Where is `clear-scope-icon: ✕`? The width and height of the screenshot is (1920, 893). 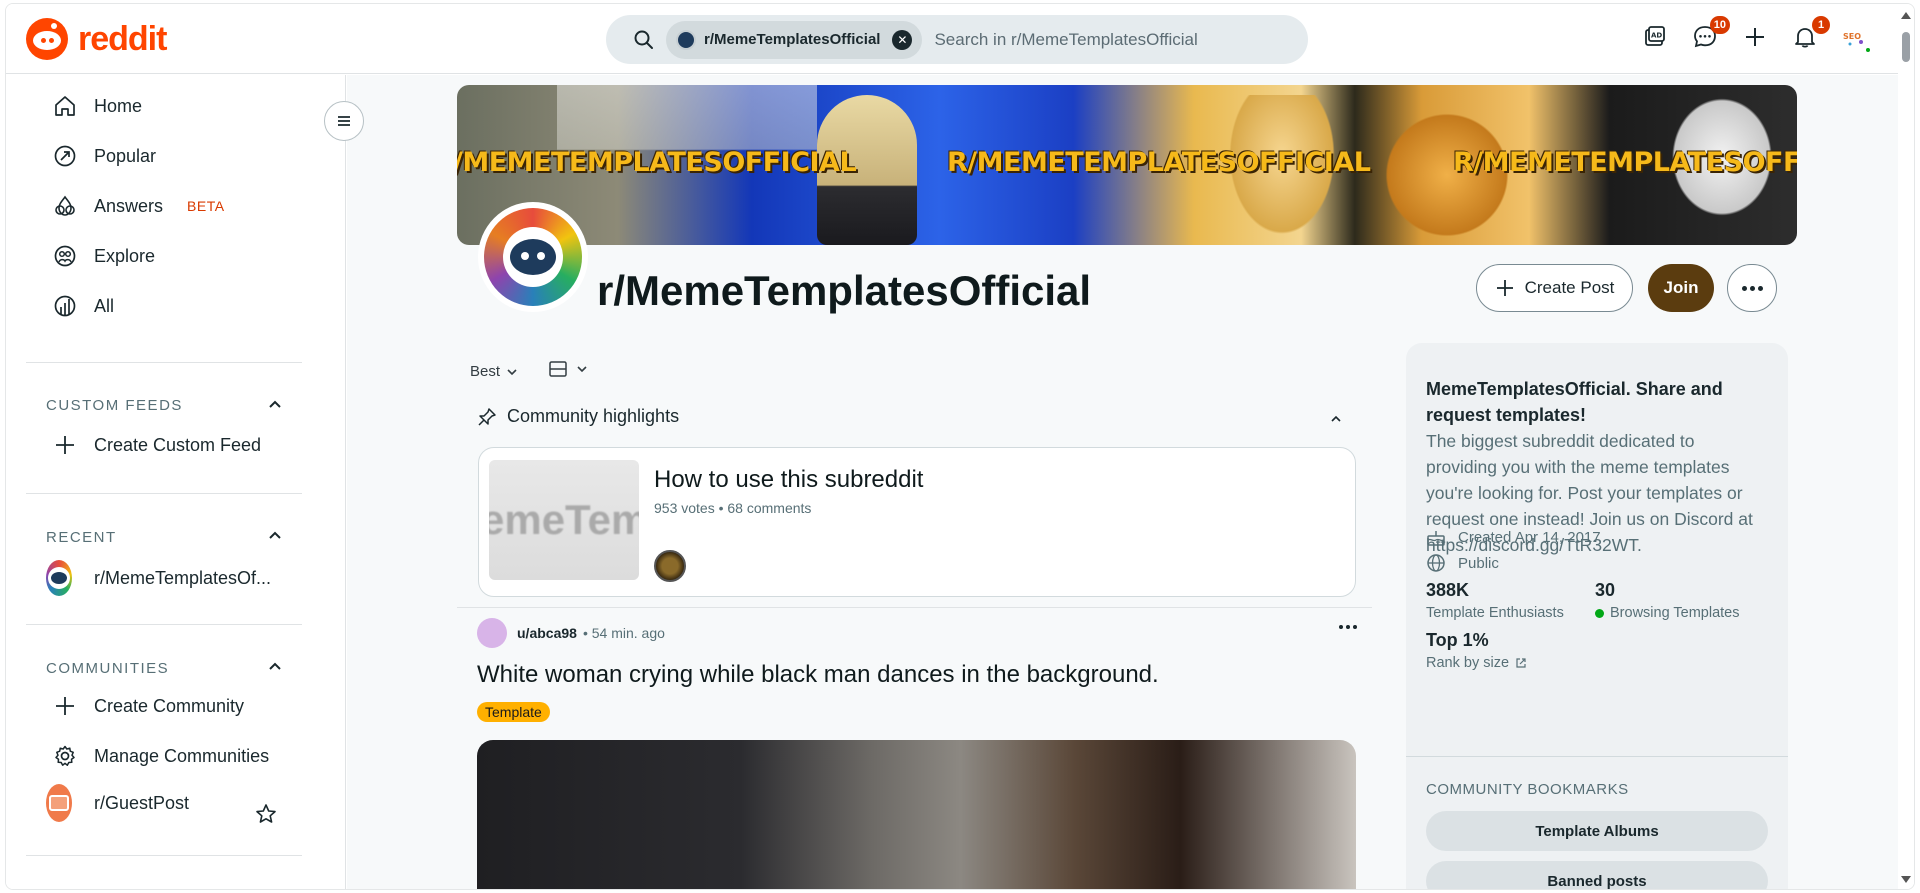 clear-scope-icon: ✕ is located at coordinates (902, 39).